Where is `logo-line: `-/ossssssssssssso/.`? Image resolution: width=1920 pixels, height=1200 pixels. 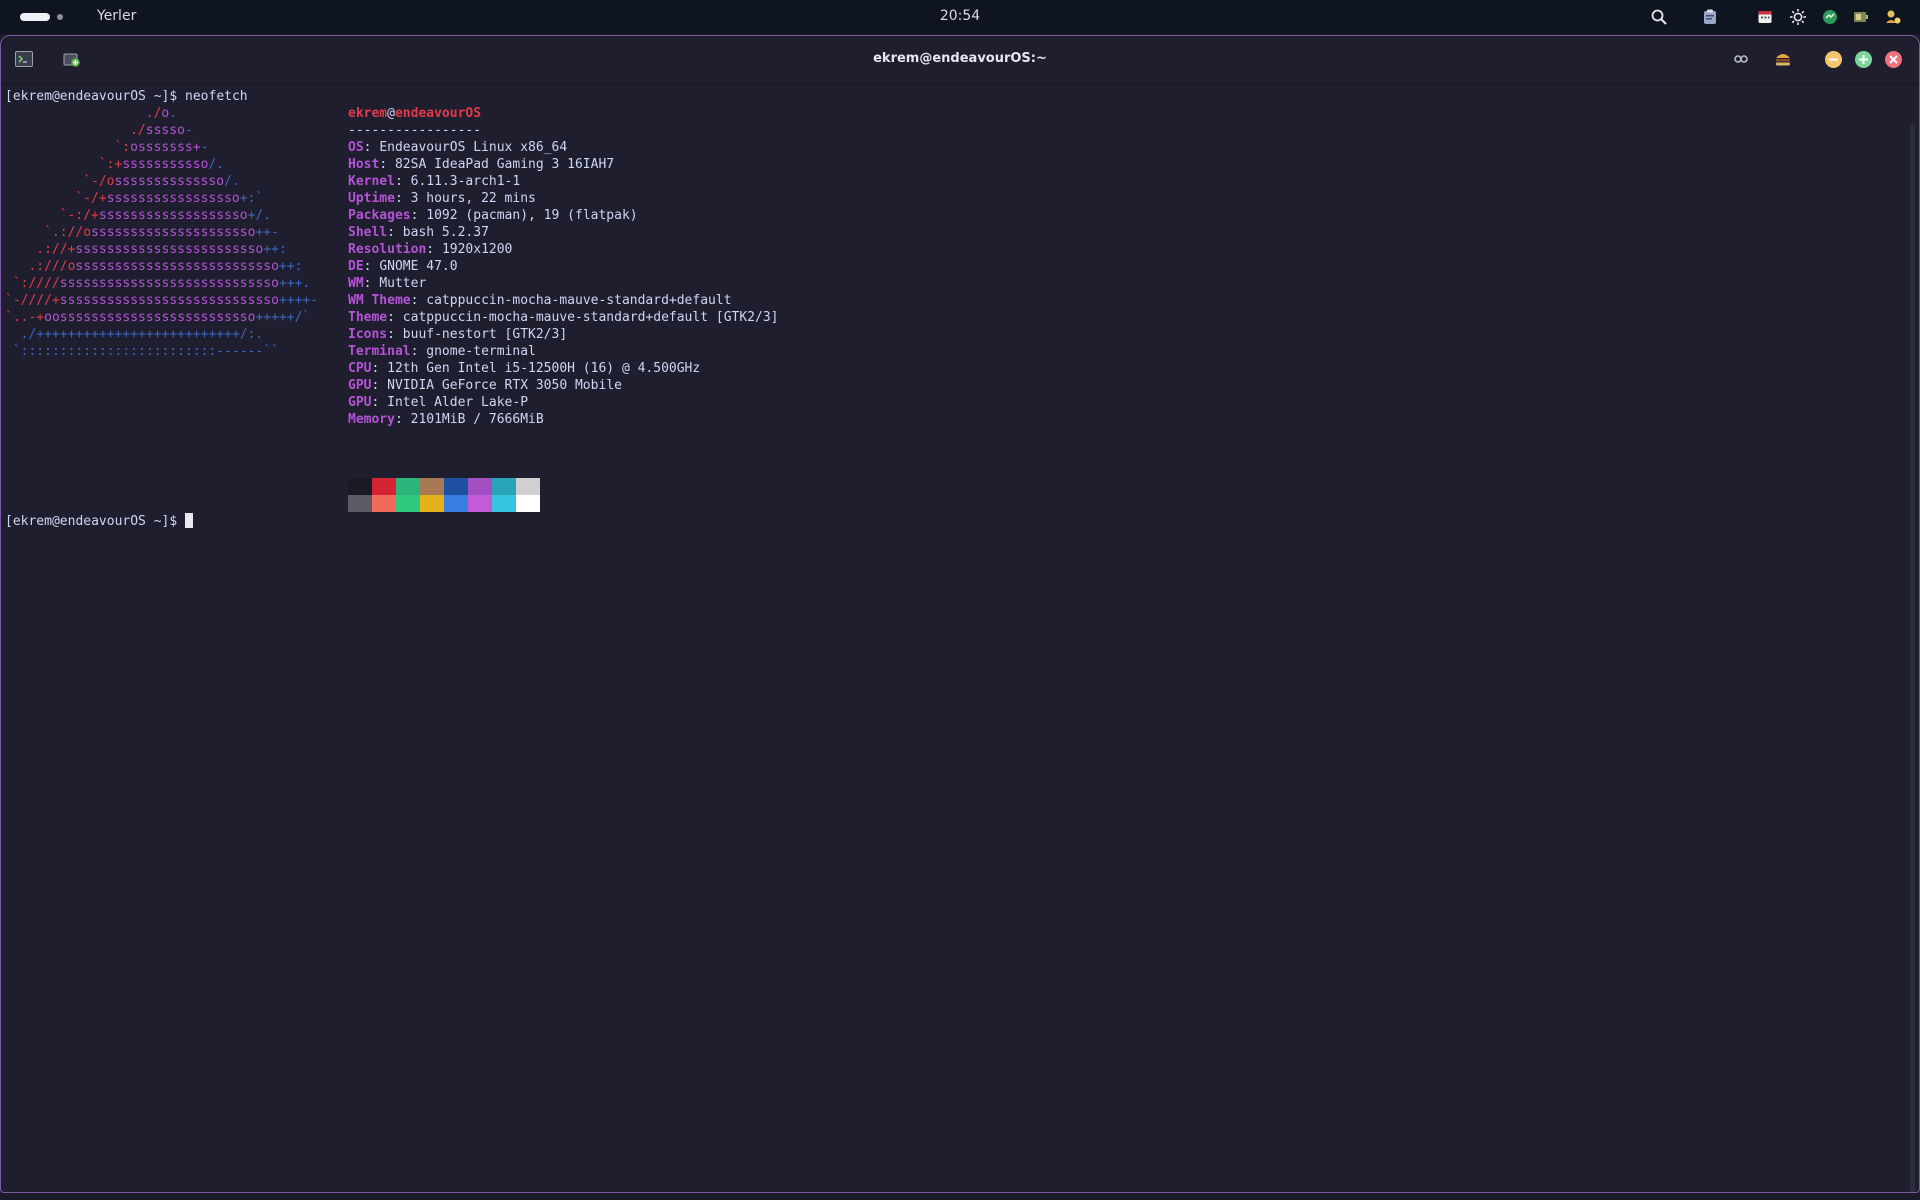
logo-line: `-/ossssssssssssso/. is located at coordinates (161, 181).